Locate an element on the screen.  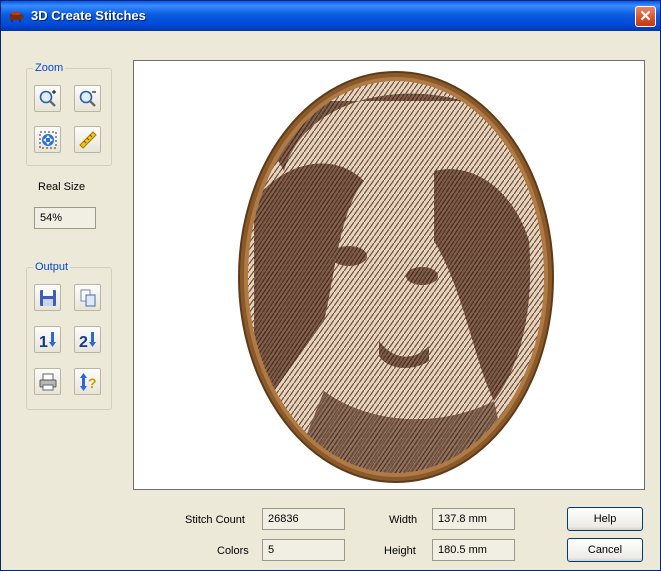
export-1-icon: 1 is located at coordinates (47, 341).